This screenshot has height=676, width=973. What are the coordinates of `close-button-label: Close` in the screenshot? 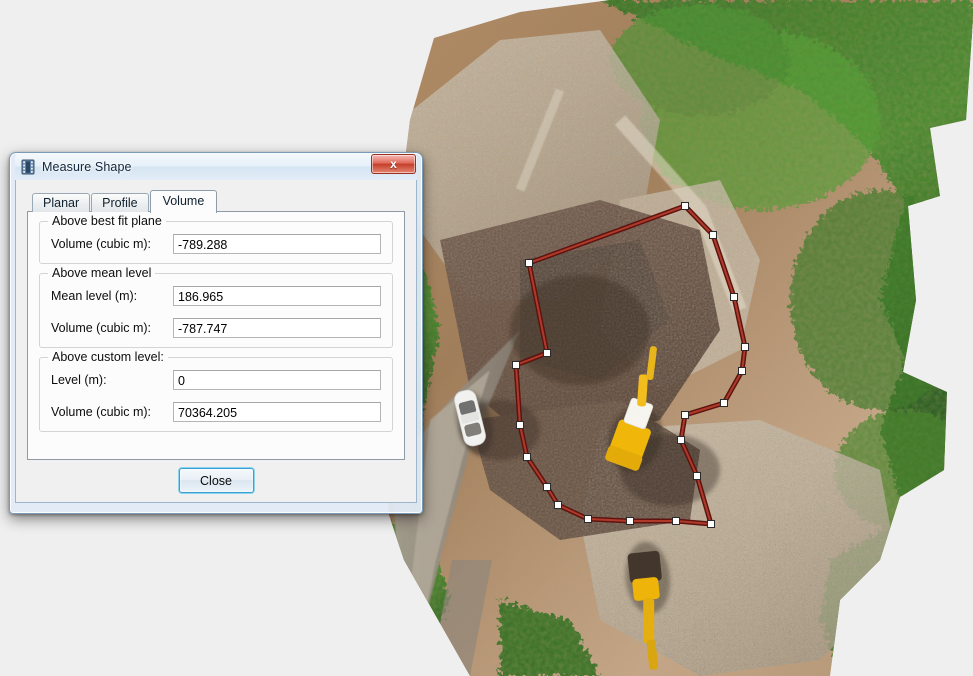 It's located at (216, 480).